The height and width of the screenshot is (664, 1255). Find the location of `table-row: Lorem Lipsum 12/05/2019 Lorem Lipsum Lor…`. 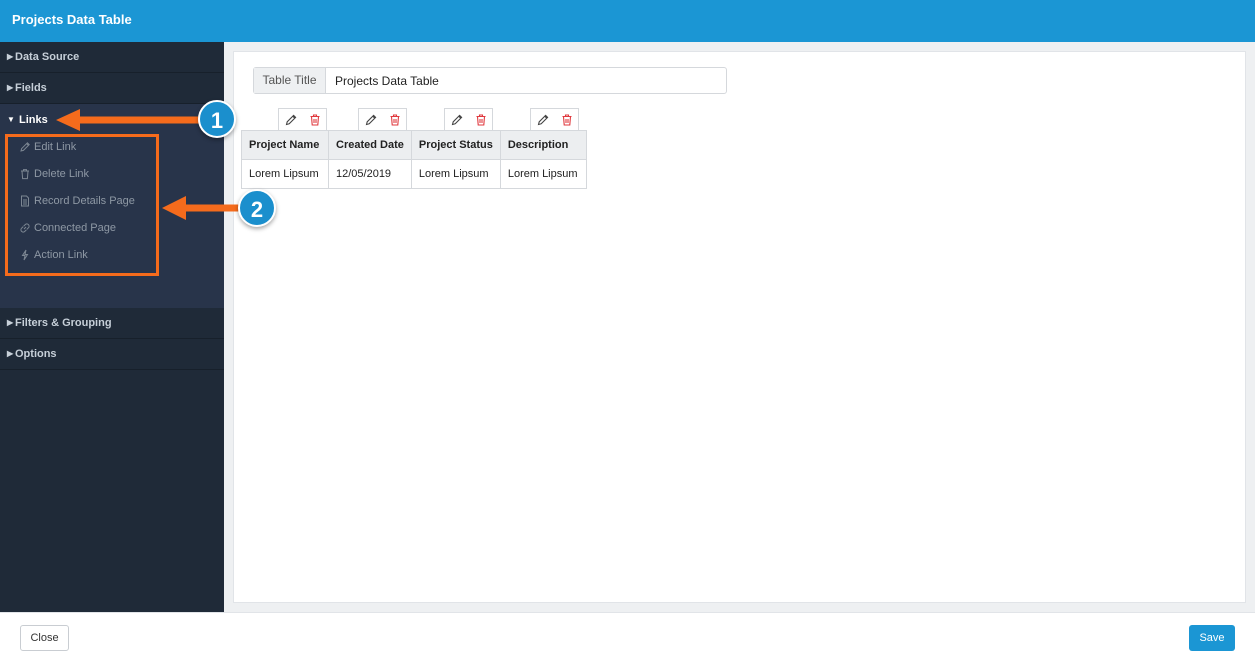

table-row: Lorem Lipsum 12/05/2019 Lorem Lipsum Lor… is located at coordinates (414, 174).